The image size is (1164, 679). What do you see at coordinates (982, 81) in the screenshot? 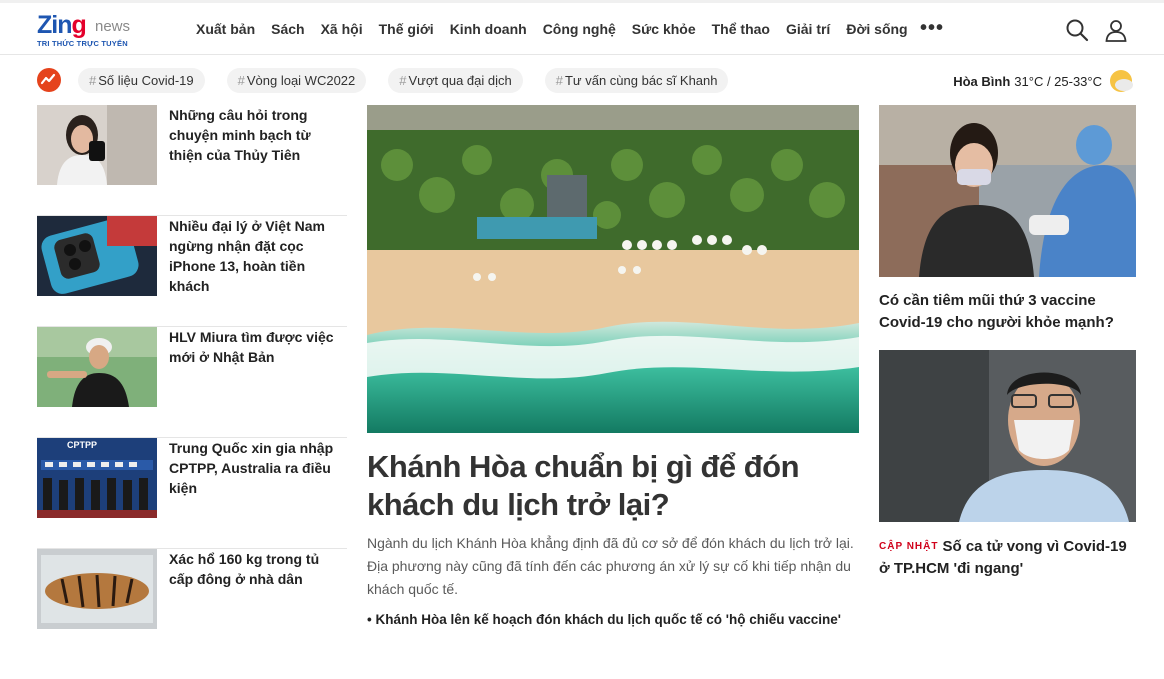
I see `weather-location: Hòa Bình` at bounding box center [982, 81].